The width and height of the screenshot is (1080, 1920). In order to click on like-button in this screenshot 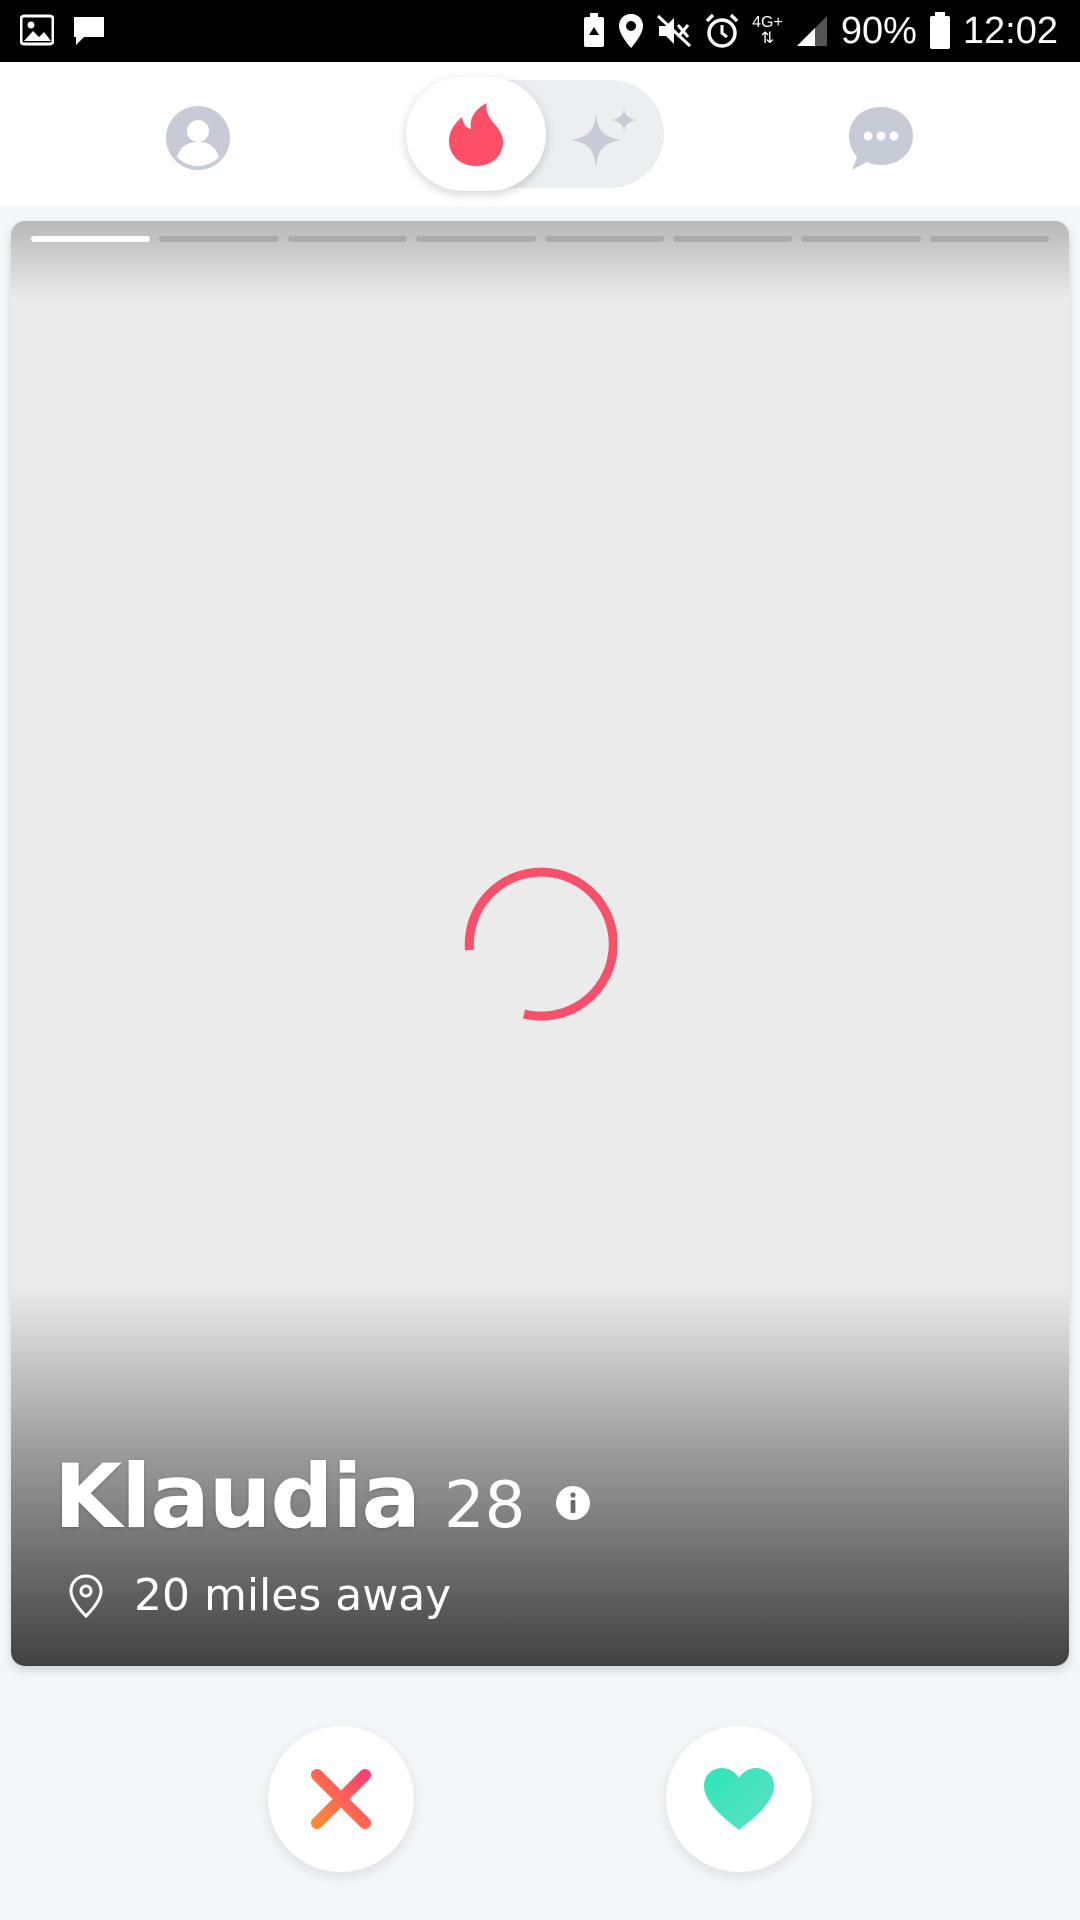, I will do `click(739, 1799)`.